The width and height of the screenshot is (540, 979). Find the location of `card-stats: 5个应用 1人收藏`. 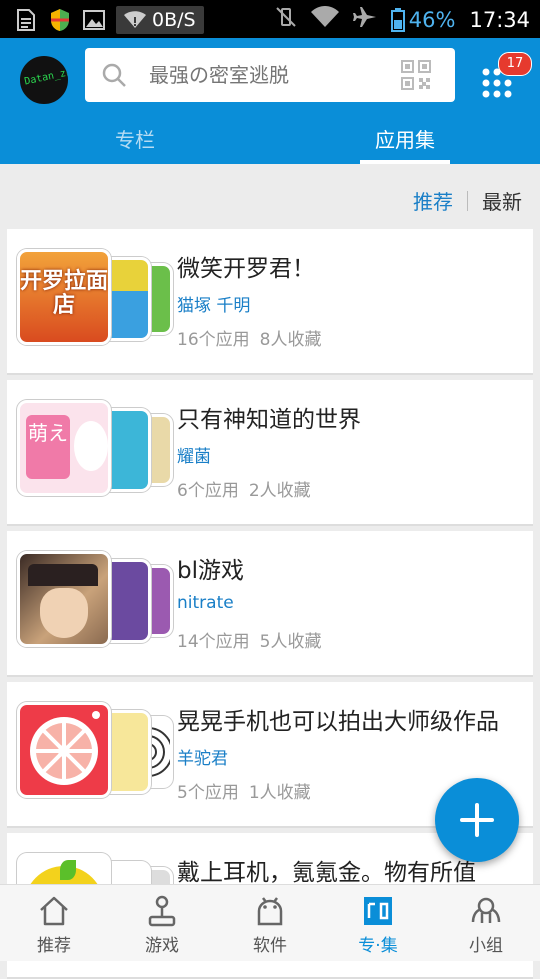

card-stats: 5个应用 1人收藏 is located at coordinates (249, 790).